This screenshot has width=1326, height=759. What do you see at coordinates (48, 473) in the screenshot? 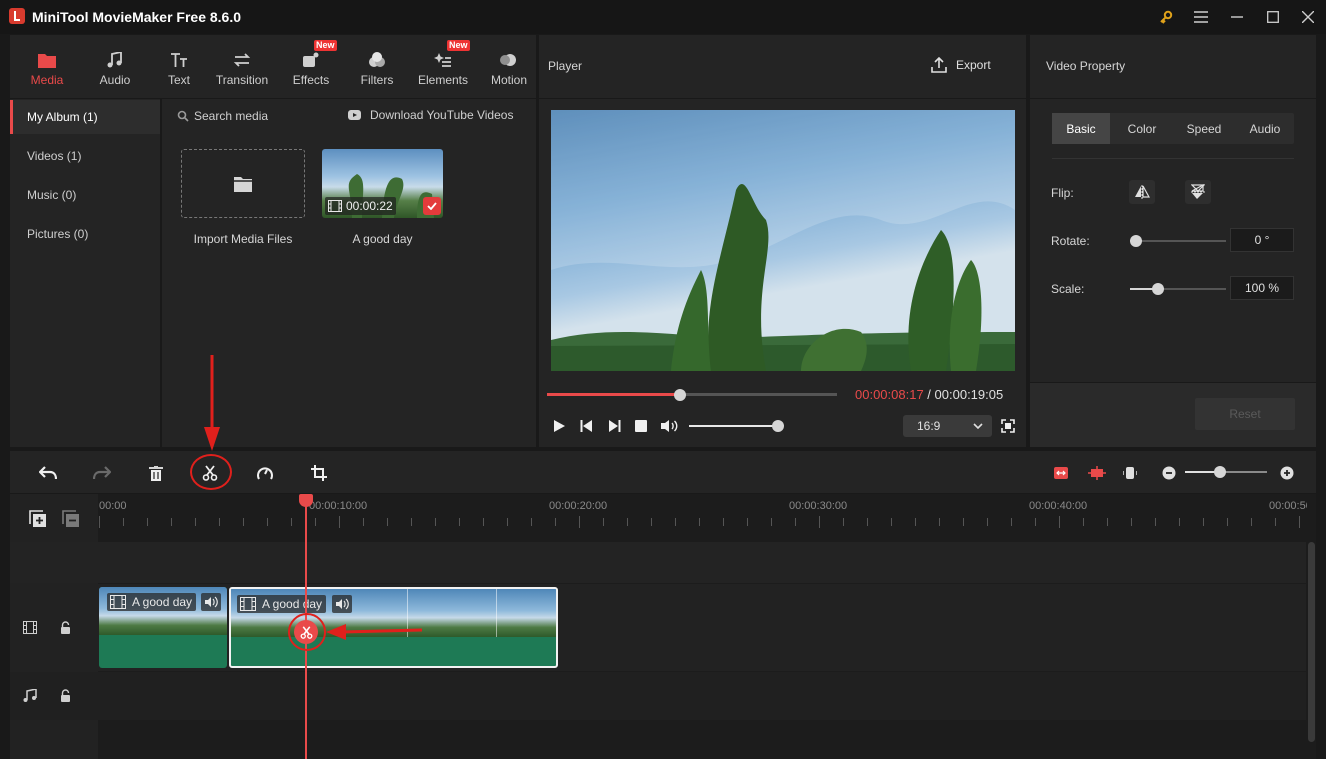
I see `undo-icon` at bounding box center [48, 473].